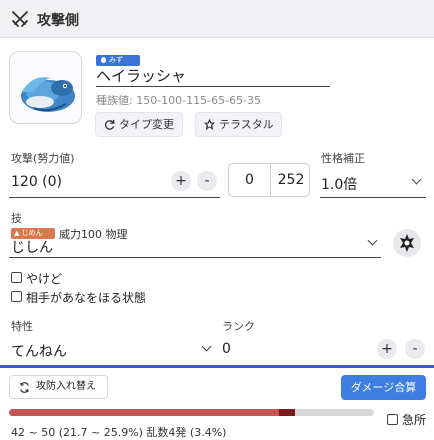 The width and height of the screenshot is (434, 440). Describe the element at coordinates (16, 296) in the screenshot. I see `dig-checkbox-box` at that location.